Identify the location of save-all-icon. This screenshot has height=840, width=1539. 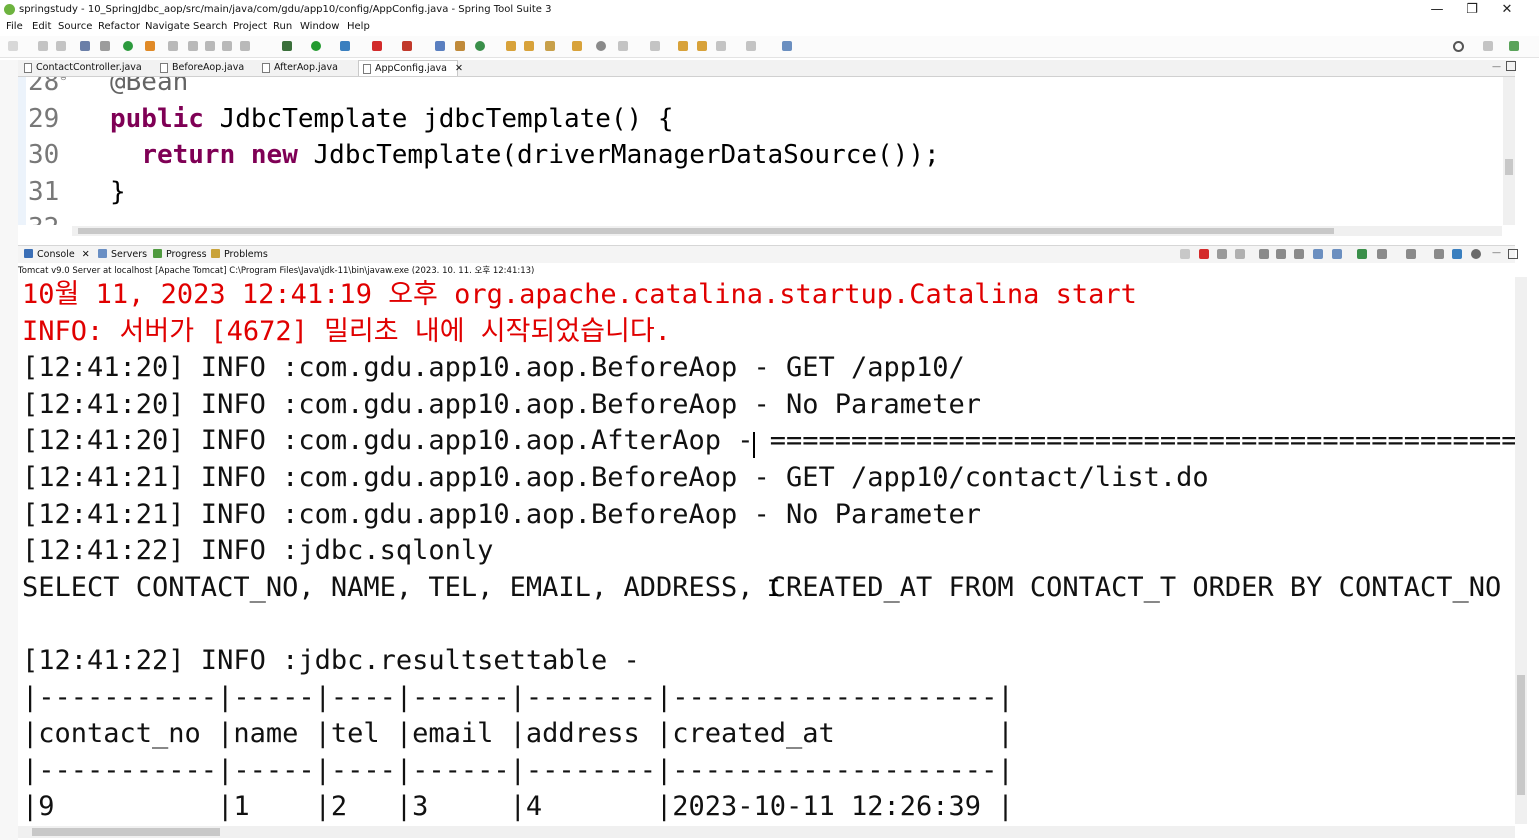
(61, 46).